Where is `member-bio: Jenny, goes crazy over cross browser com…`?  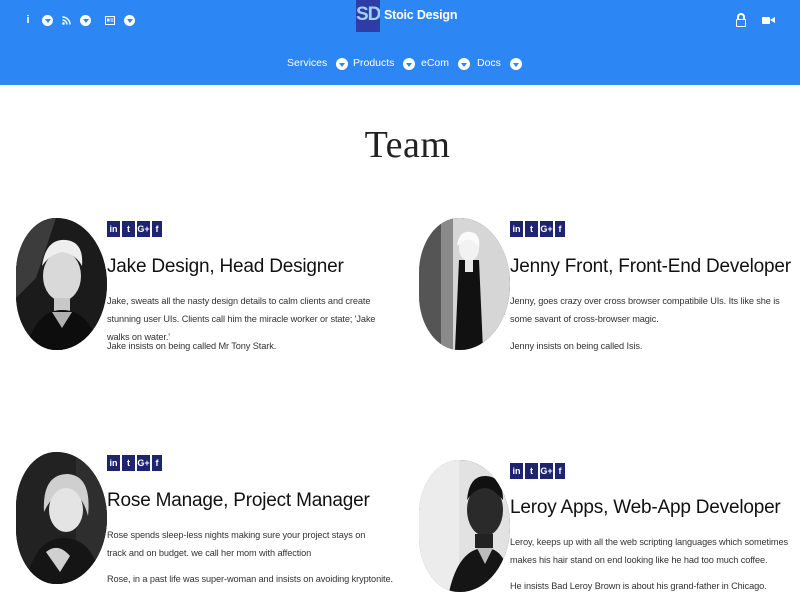 member-bio: Jenny, goes crazy over cross browser com… is located at coordinates (645, 310).